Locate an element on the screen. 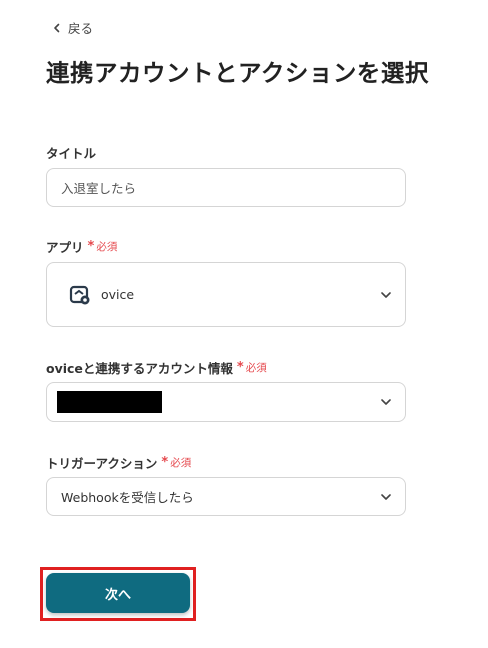 This screenshot has width=488, height=648. back-label: 戻る is located at coordinates (81, 28).